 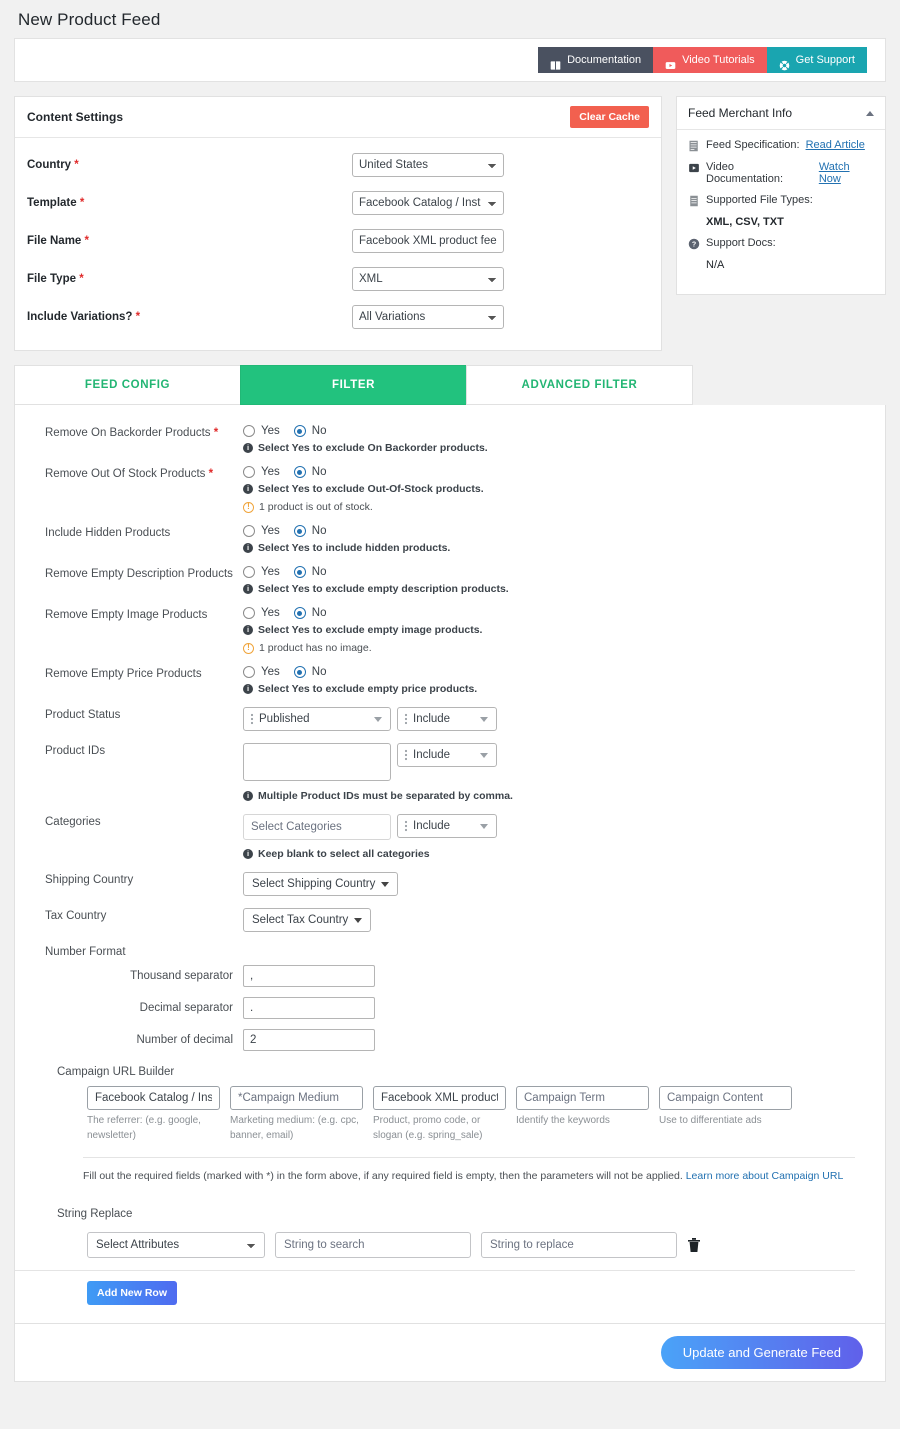 What do you see at coordinates (84, 317) in the screenshot?
I see `include-variations-label: Include Variations? *` at bounding box center [84, 317].